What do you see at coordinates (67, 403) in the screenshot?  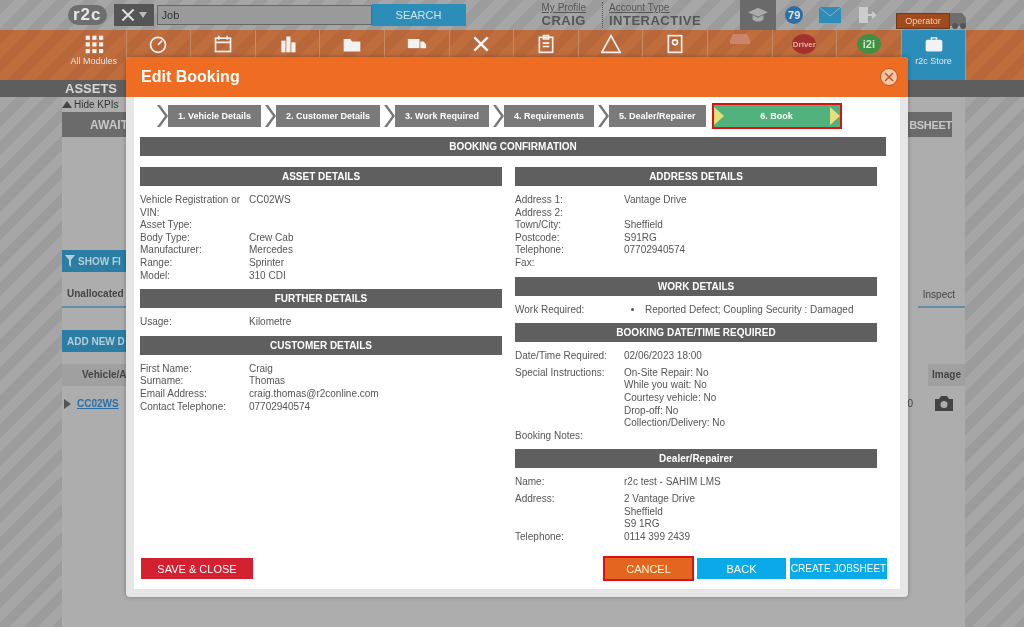 I see `expand-icon` at bounding box center [67, 403].